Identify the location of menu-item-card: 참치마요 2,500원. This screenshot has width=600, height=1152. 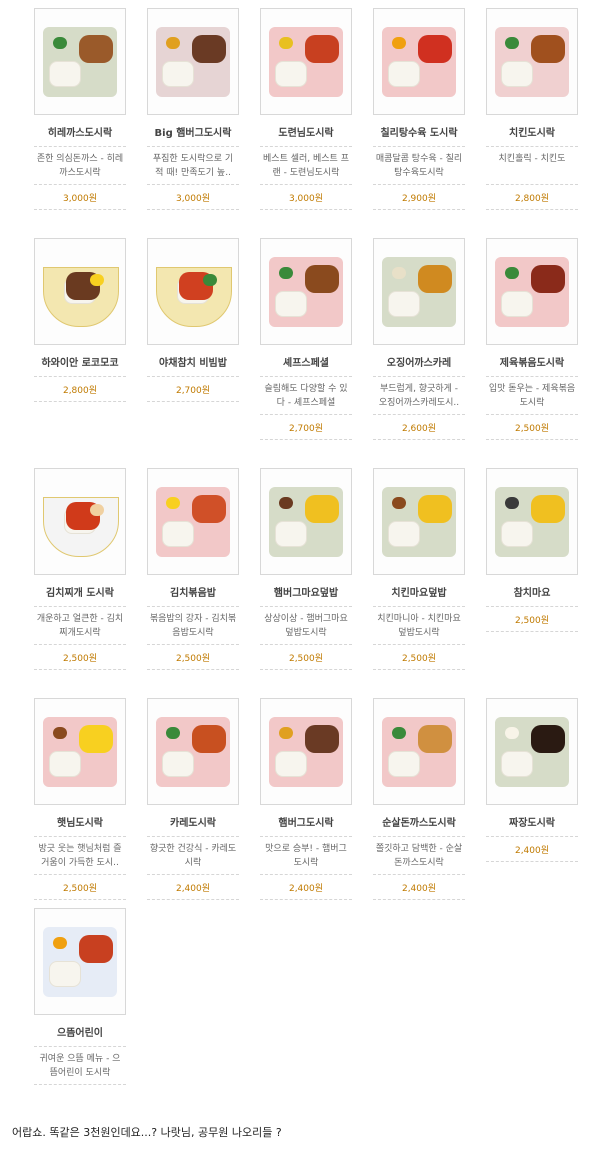
(532, 550).